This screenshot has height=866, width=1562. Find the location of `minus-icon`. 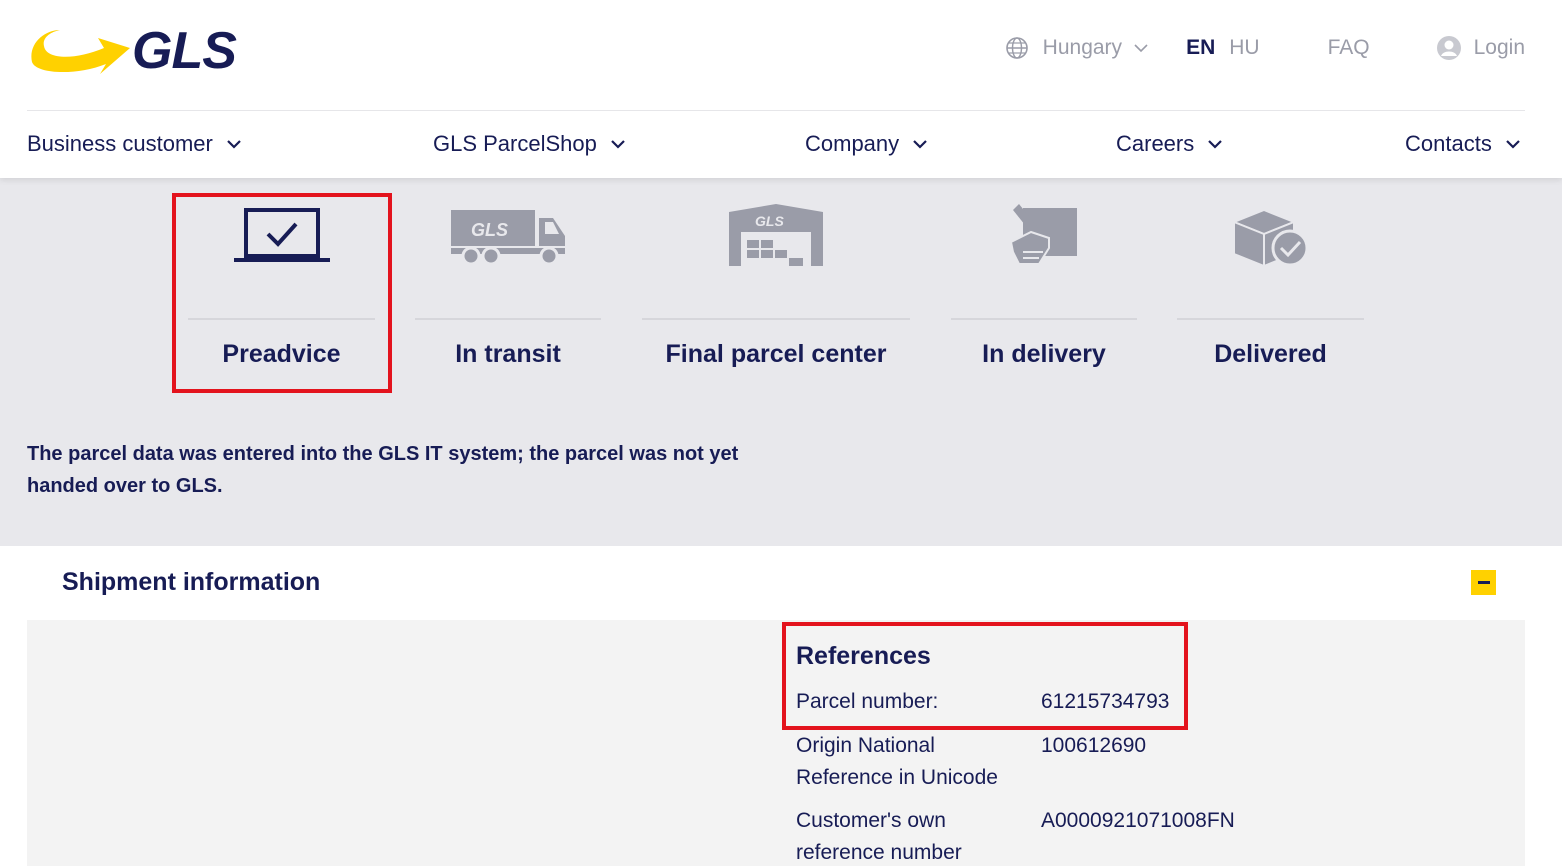

minus-icon is located at coordinates (1483, 582).